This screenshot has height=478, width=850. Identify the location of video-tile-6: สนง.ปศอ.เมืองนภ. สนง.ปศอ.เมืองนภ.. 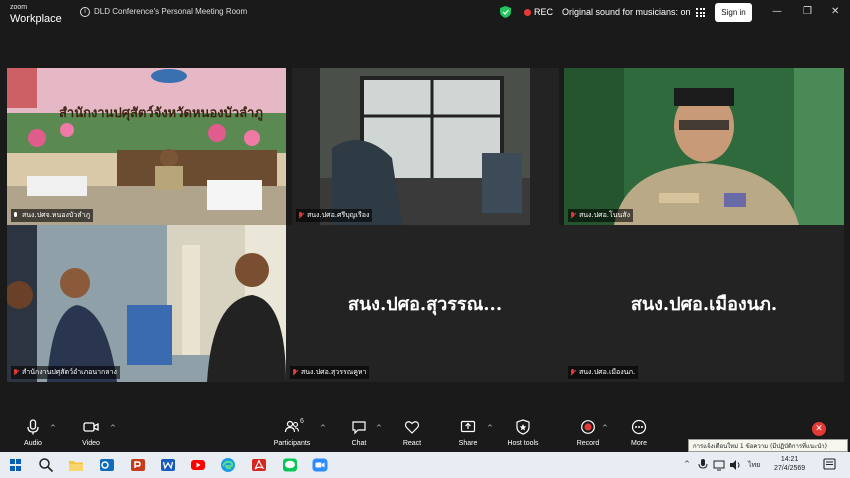
(704, 303).